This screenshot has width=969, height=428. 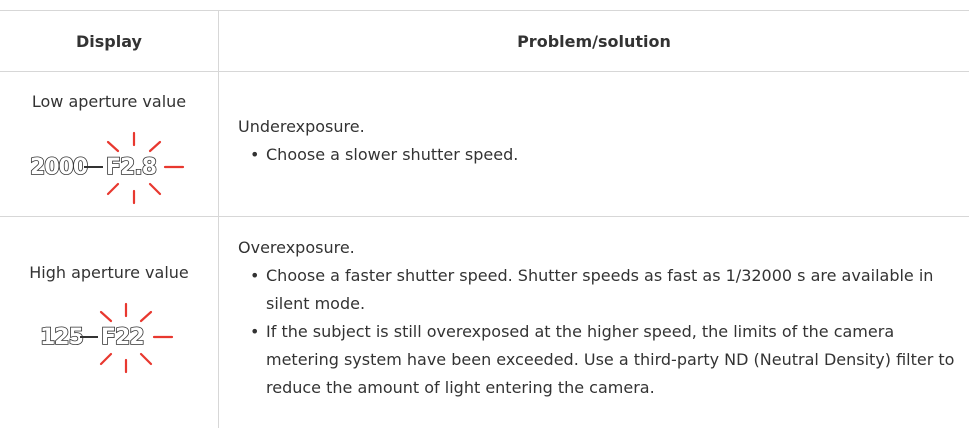 I want to click on lcd-shutter-value: 2000, so click(x=59, y=167).